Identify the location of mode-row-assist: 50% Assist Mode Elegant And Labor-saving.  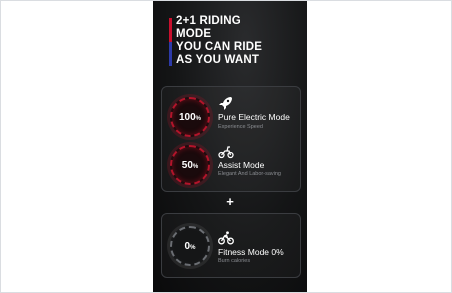
(231, 165).